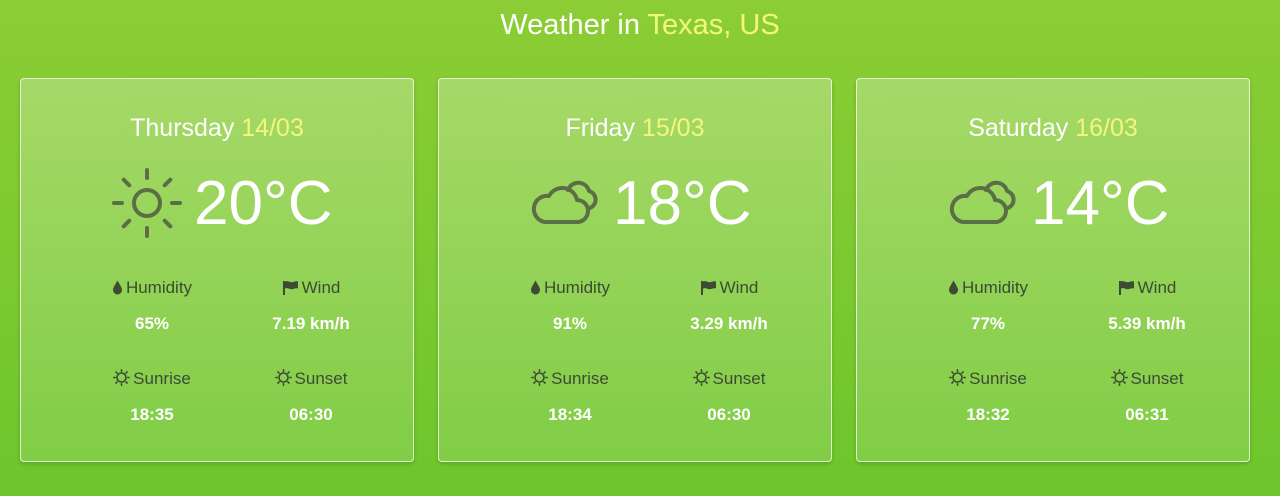  I want to click on humidity-value: 77%, so click(988, 323).